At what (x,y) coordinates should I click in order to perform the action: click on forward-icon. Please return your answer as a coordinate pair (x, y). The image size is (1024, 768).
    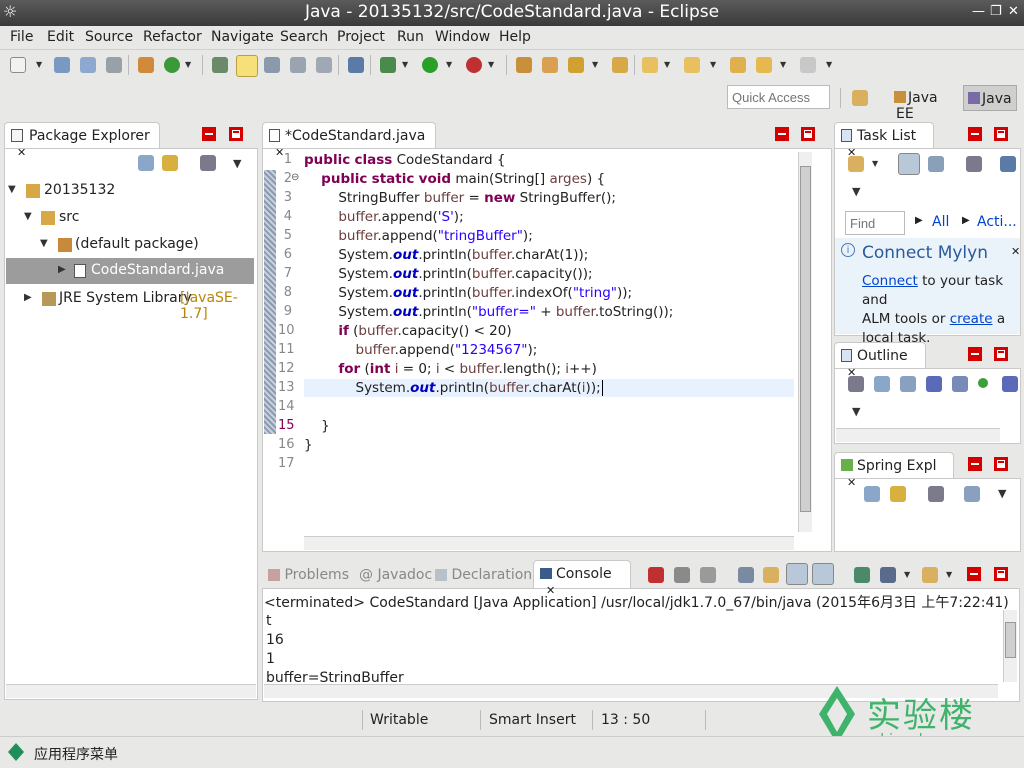
    Looking at the image, I should click on (808, 65).